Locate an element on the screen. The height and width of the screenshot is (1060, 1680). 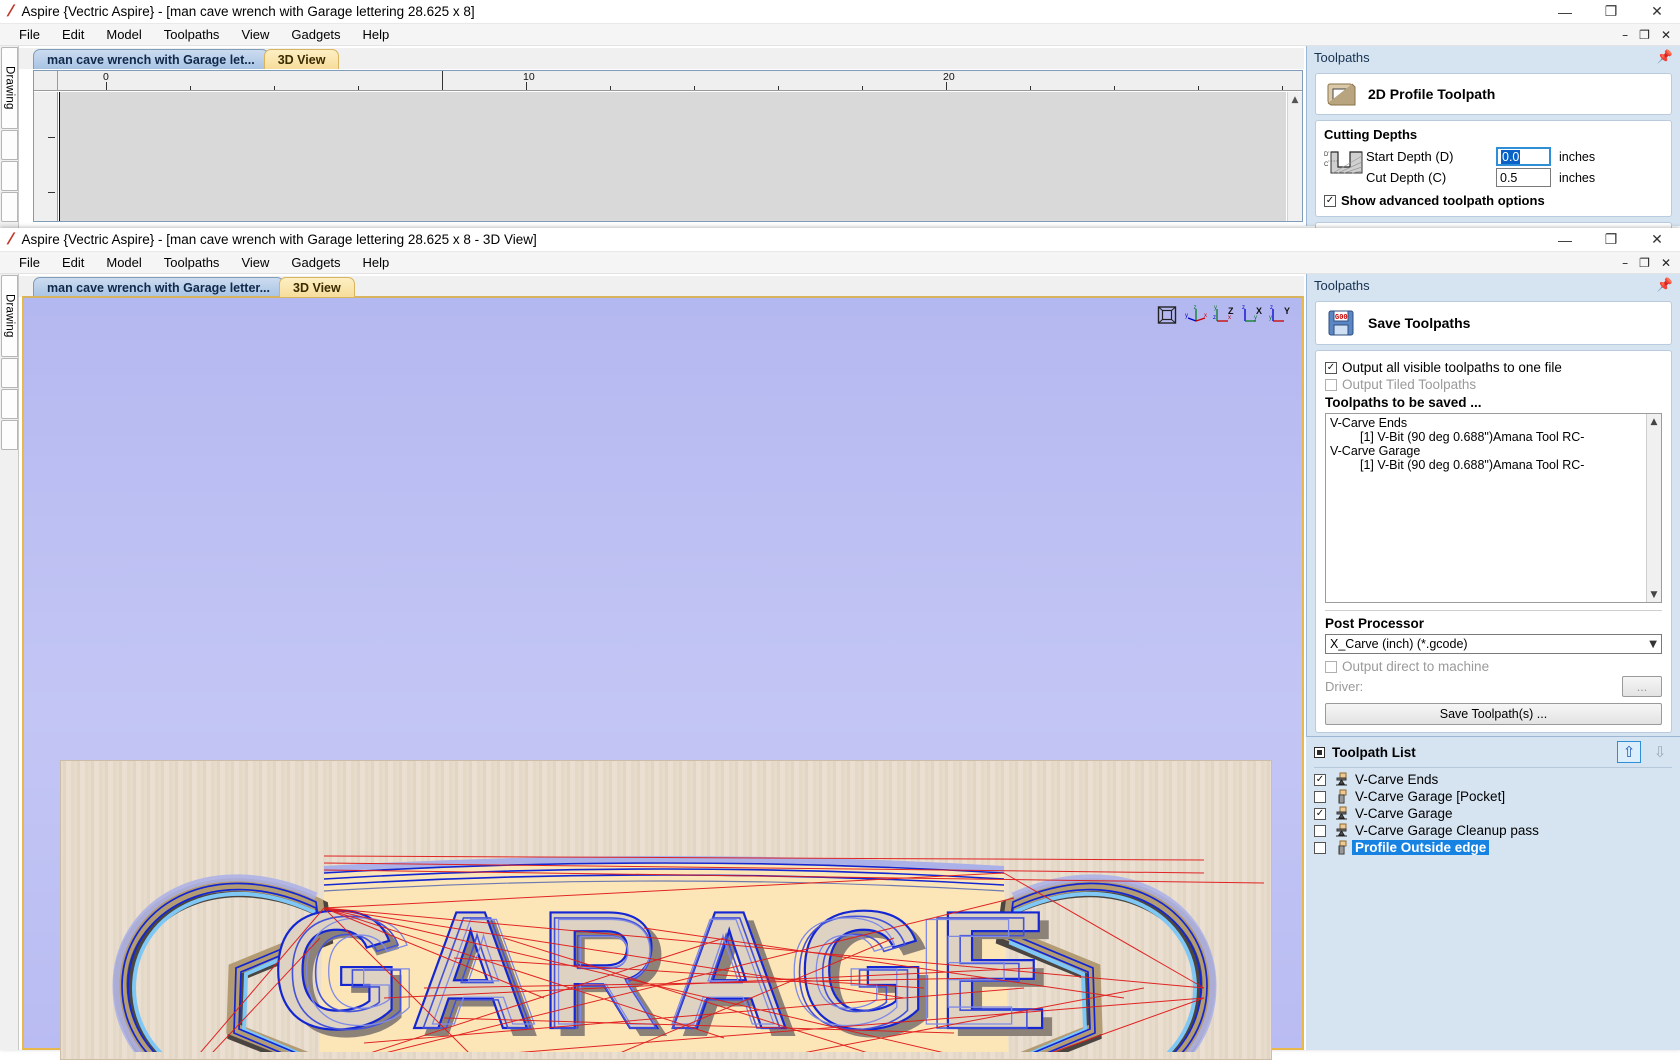
post-processor-select: X_Carve (inch) (*.gcode) ▼ is located at coordinates (1493, 644).